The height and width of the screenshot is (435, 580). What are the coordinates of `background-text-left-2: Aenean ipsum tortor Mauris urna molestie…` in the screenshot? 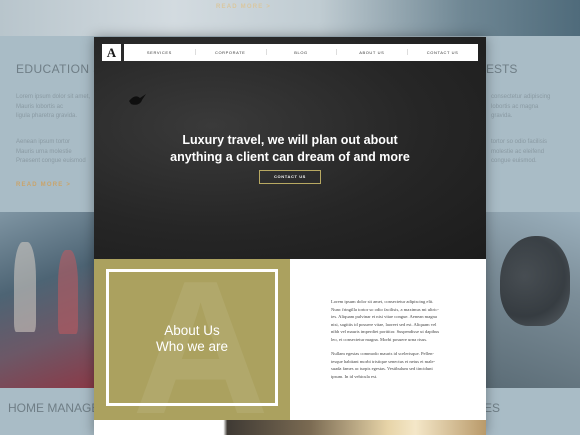 It's located at (51, 151).